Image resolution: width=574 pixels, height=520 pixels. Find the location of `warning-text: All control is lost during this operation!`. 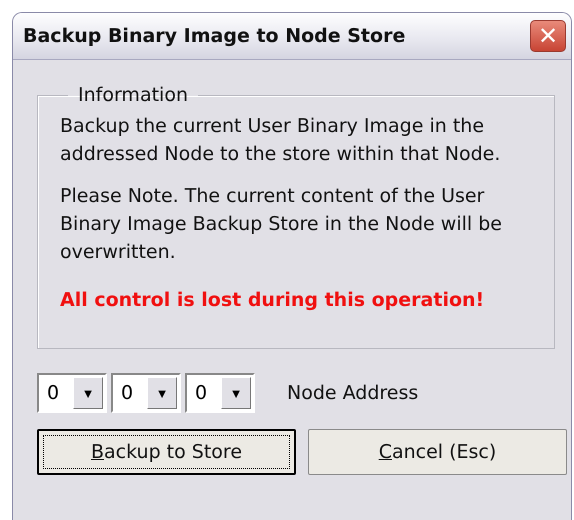

warning-text: All control is lost during this operation! is located at coordinates (273, 300).